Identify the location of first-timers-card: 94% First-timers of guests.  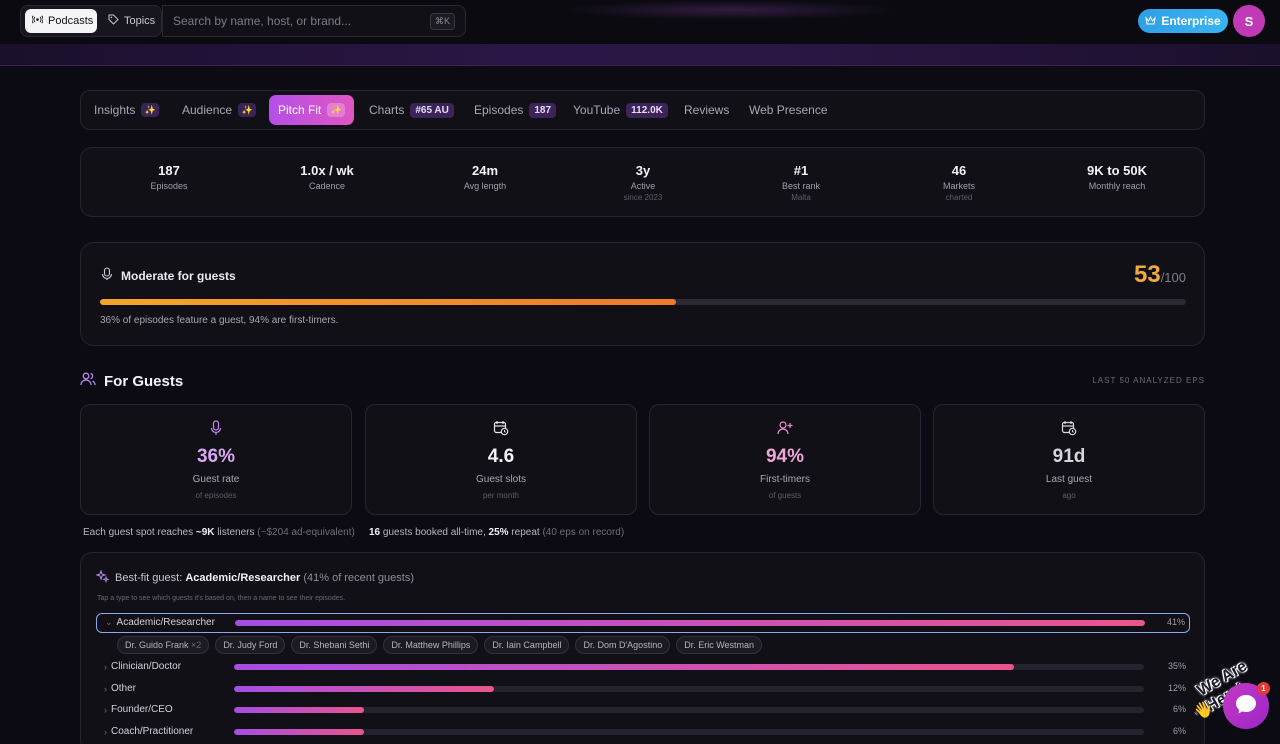
(785, 459).